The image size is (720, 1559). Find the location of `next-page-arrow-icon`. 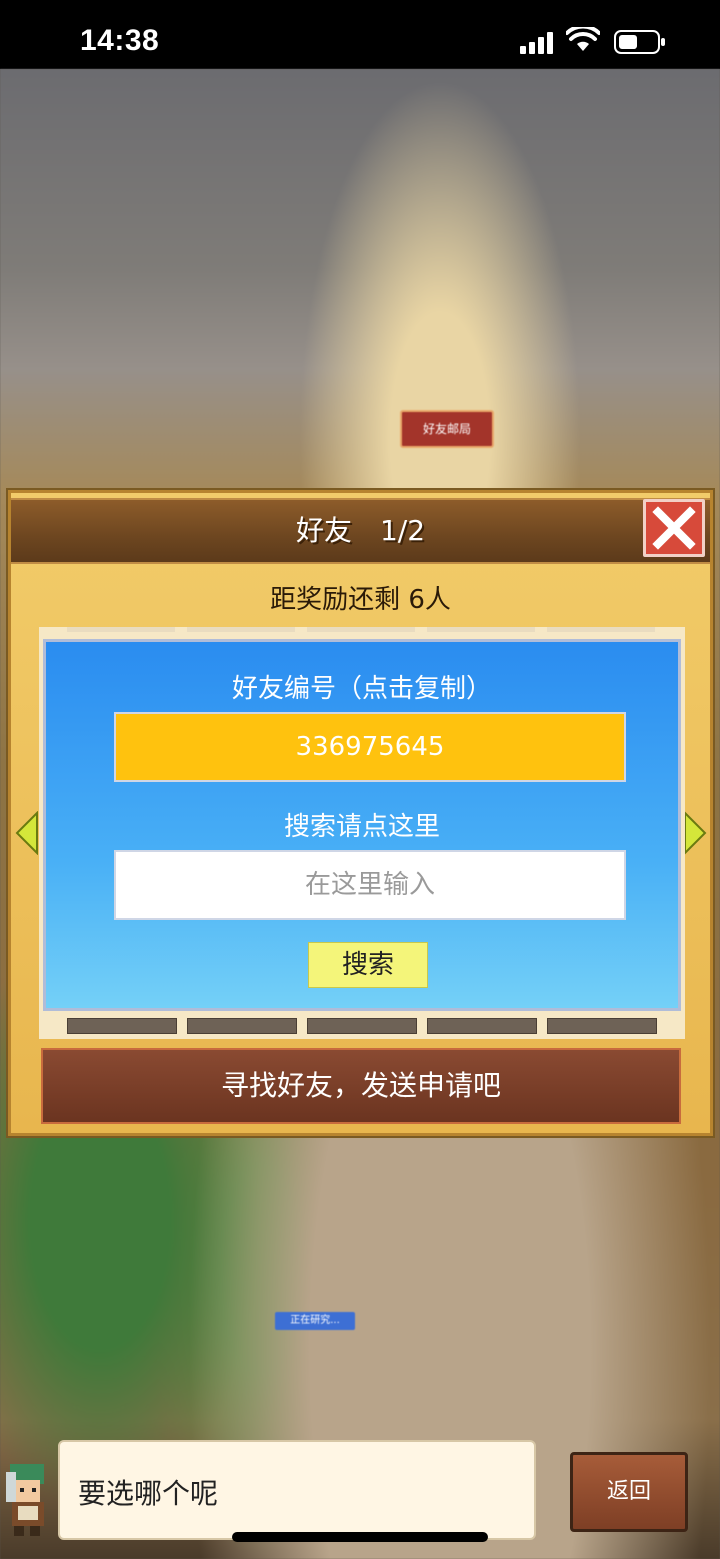

next-page-arrow-icon is located at coordinates (695, 833).